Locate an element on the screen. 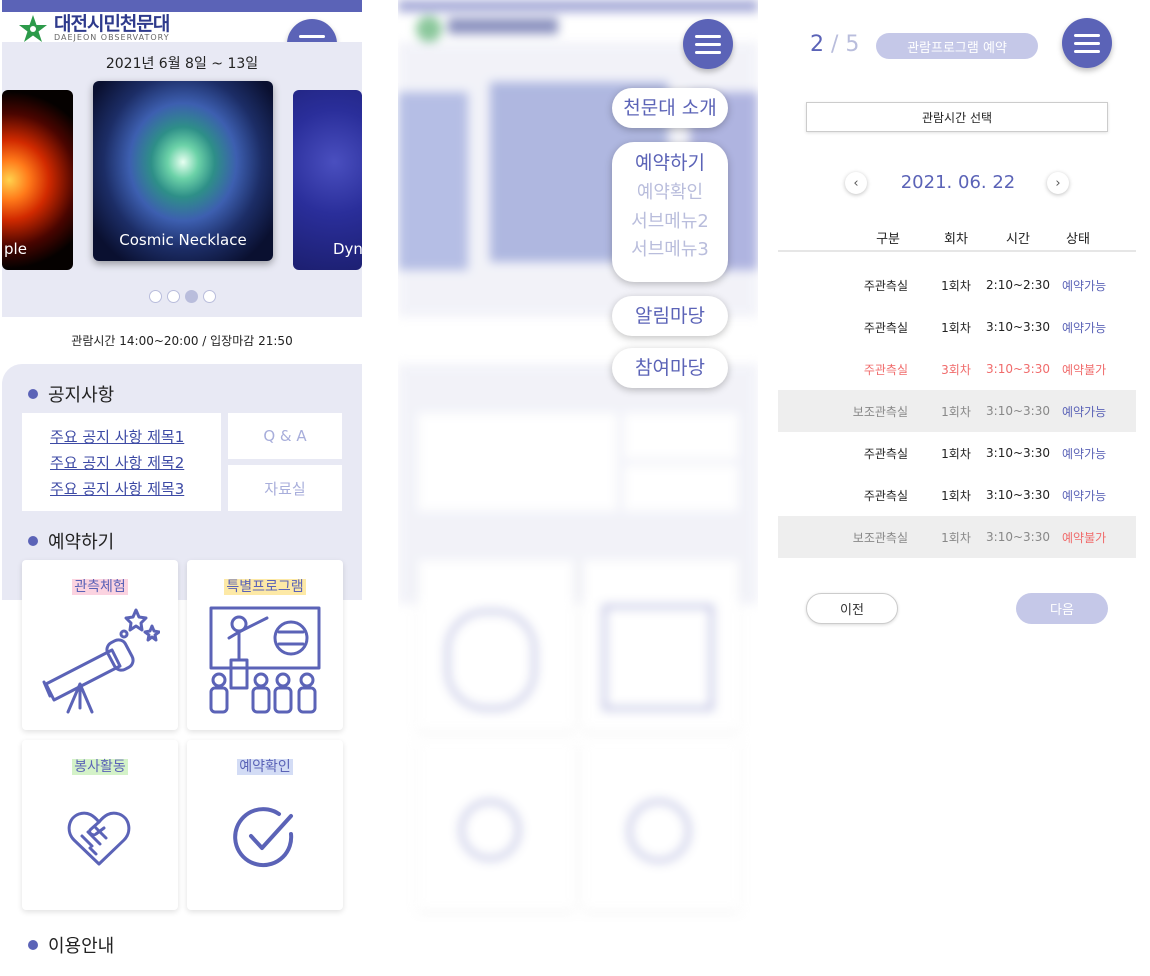  step-total: 5 is located at coordinates (852, 44).